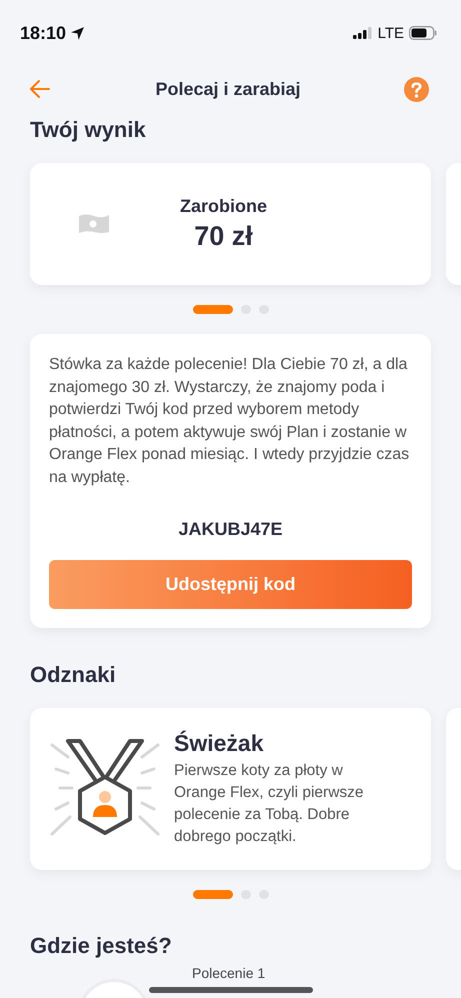 The image size is (461, 998). I want to click on section-heading: Twój wynik, so click(88, 130).